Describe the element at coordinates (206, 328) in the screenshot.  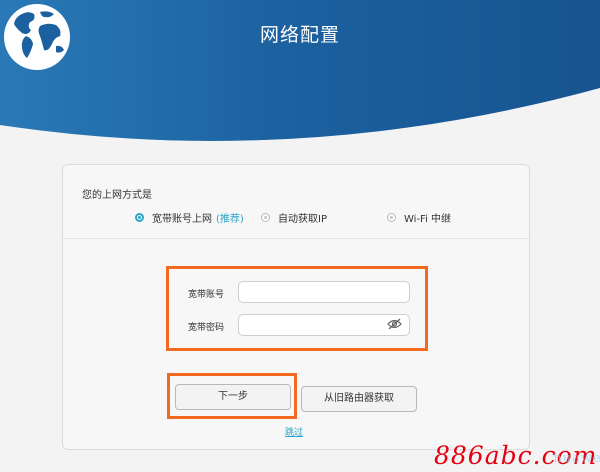
I see `password-label: 宽带密码` at that location.